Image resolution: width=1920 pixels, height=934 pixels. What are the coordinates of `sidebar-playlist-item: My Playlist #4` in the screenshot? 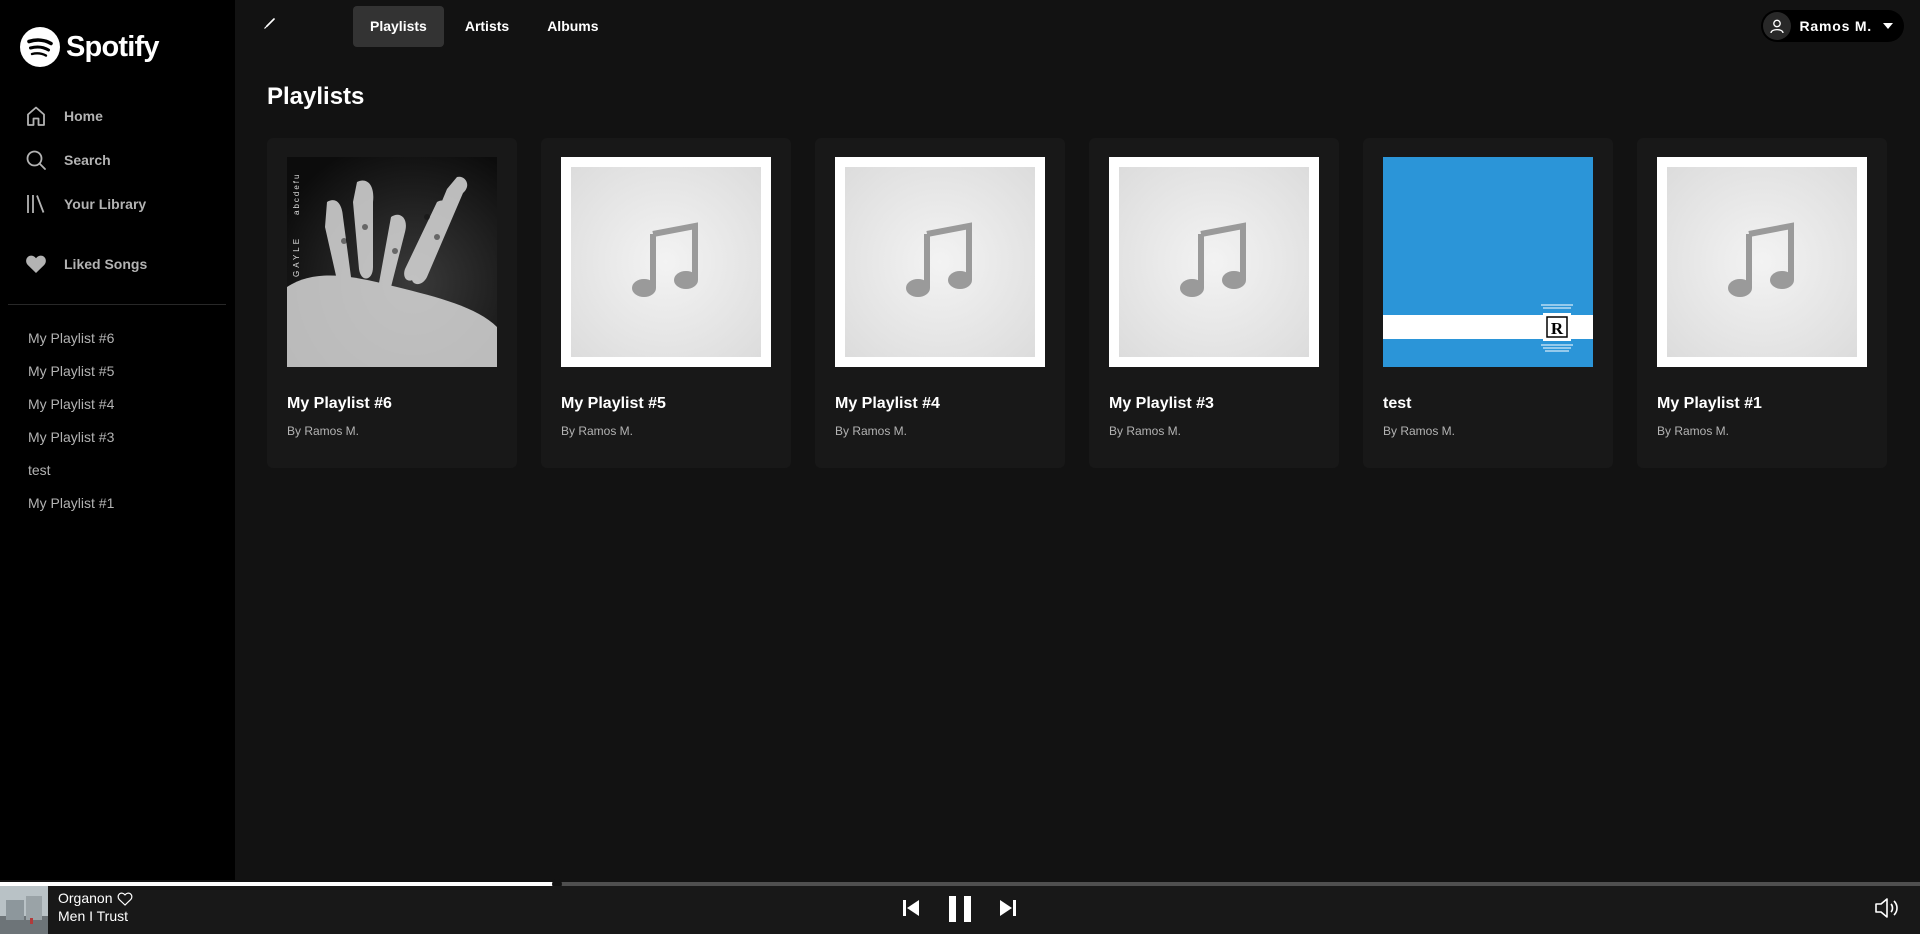 It's located at (71, 406).